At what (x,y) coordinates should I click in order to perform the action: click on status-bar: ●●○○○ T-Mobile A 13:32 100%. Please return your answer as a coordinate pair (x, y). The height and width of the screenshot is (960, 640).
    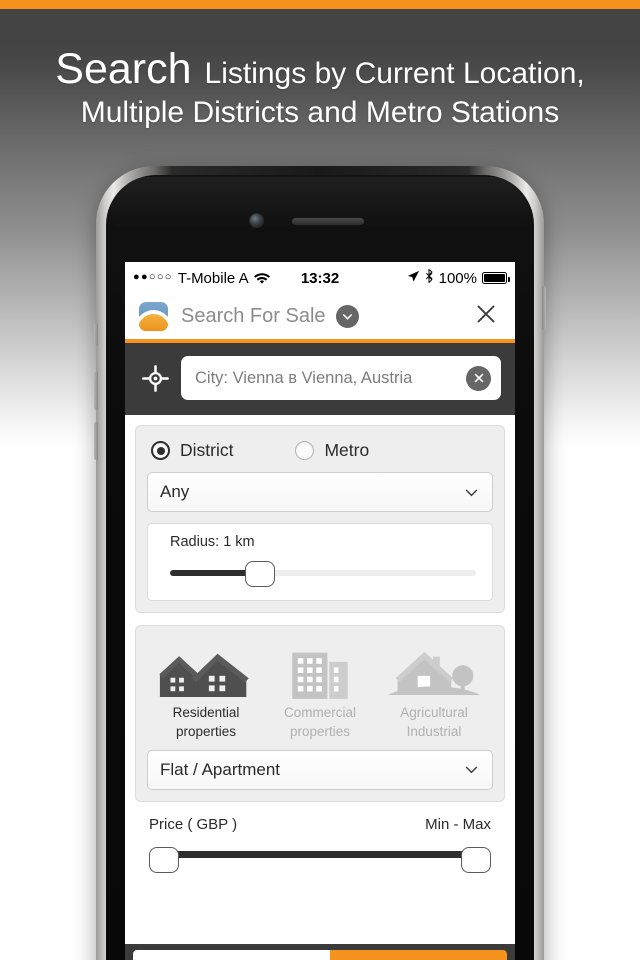
    Looking at the image, I should click on (320, 278).